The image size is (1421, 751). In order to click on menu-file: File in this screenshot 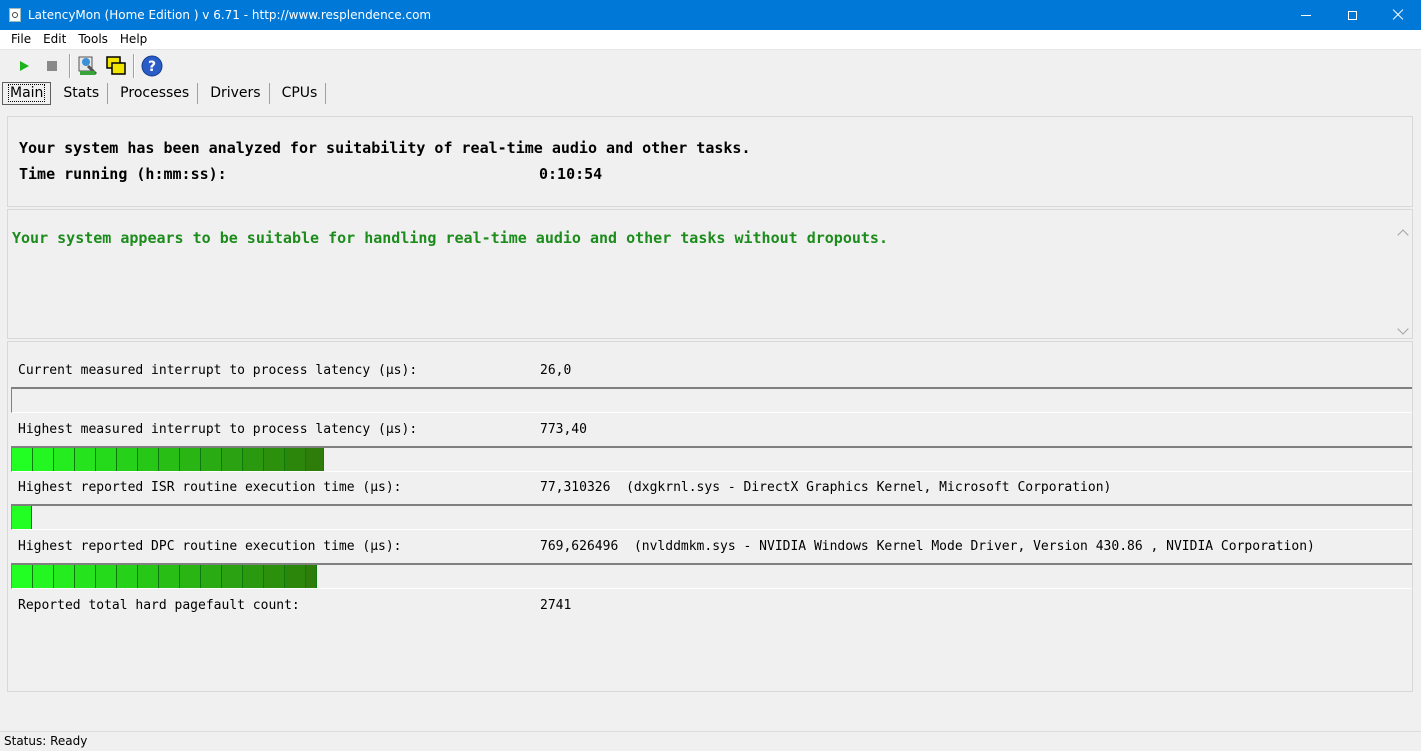, I will do `click(21, 39)`.